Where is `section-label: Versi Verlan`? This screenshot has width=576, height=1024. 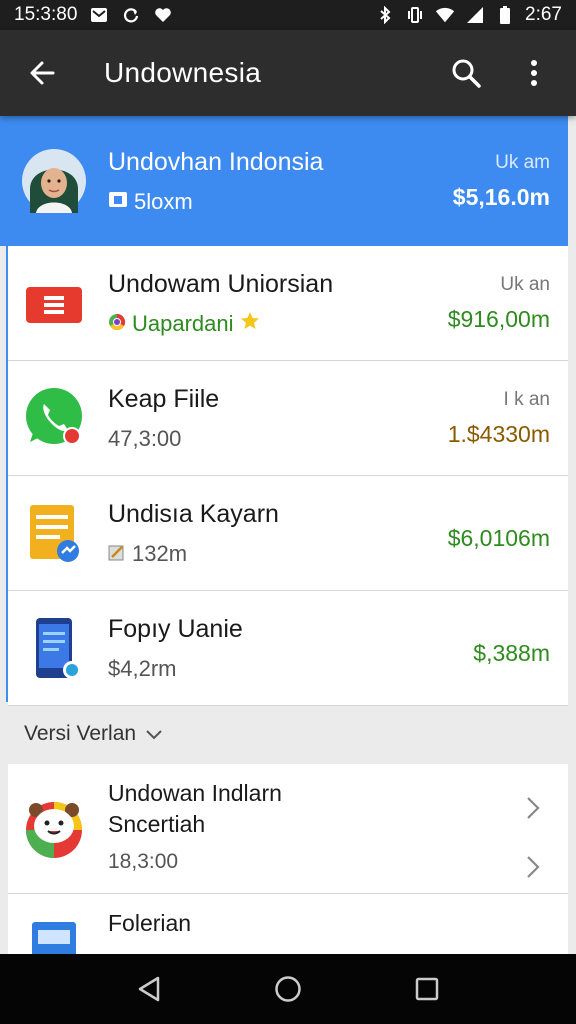
section-label: Versi Verlan is located at coordinates (80, 733).